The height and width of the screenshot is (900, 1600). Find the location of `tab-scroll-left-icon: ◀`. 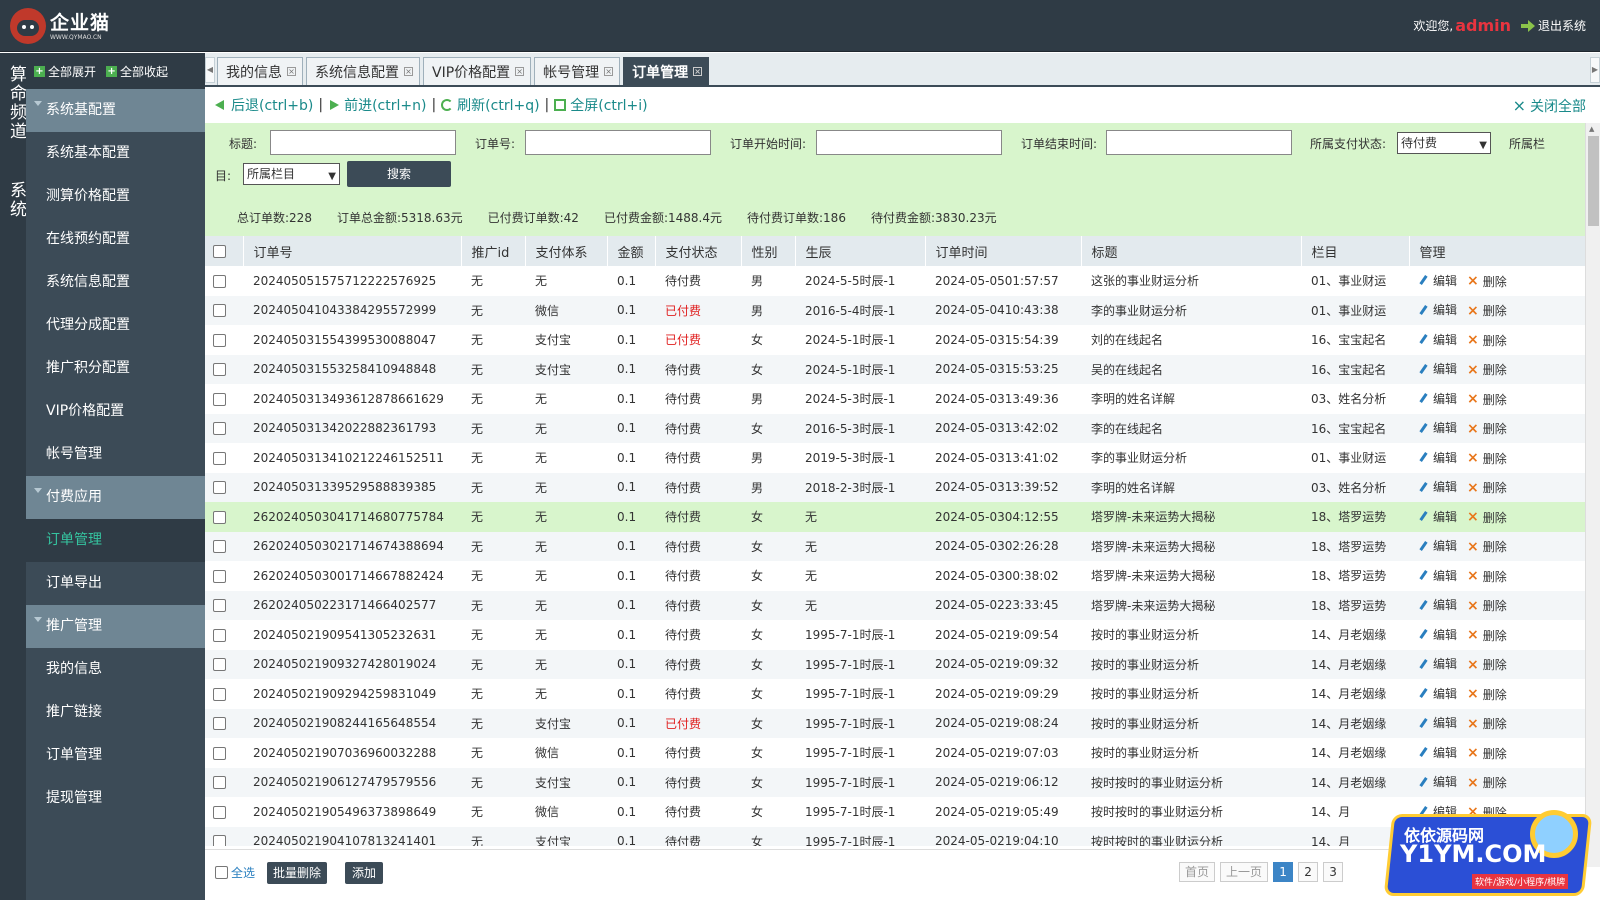

tab-scroll-left-icon: ◀ is located at coordinates (210, 70).